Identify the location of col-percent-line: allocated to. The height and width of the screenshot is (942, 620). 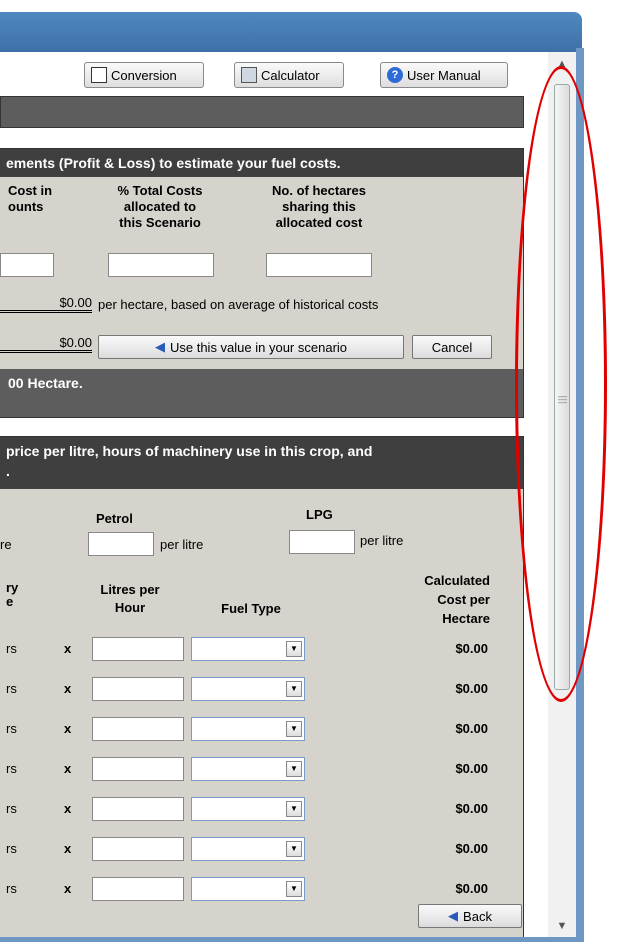
(160, 206).